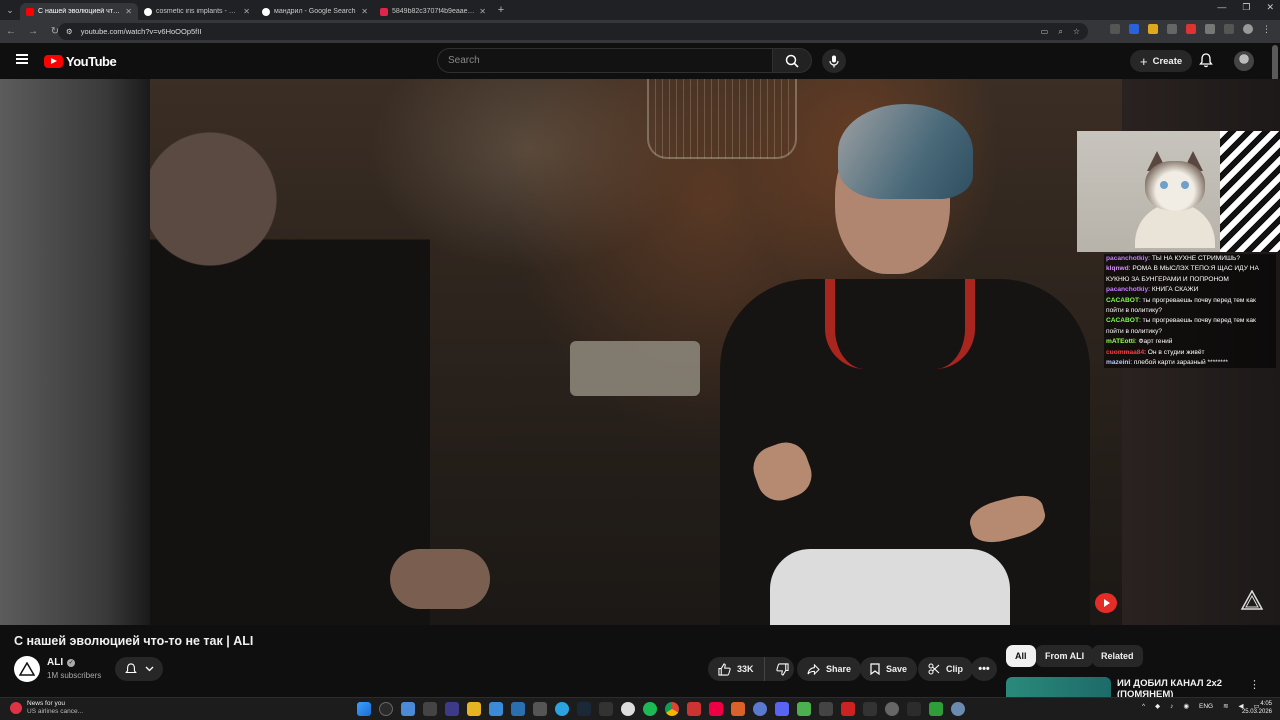 The image size is (1280, 720). Describe the element at coordinates (792, 60) in the screenshot. I see `search-button` at that location.